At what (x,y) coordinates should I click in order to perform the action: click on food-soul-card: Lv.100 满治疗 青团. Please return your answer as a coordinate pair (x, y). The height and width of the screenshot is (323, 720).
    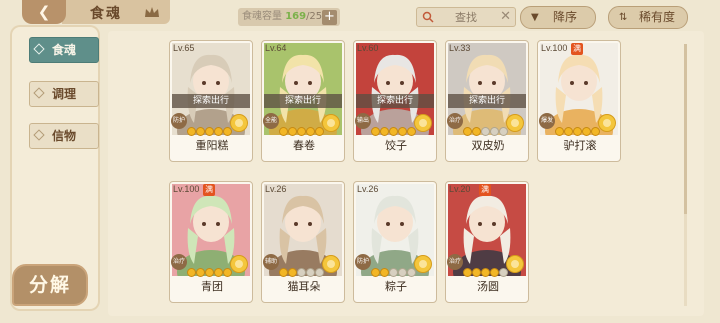
    Looking at the image, I should click on (211, 242).